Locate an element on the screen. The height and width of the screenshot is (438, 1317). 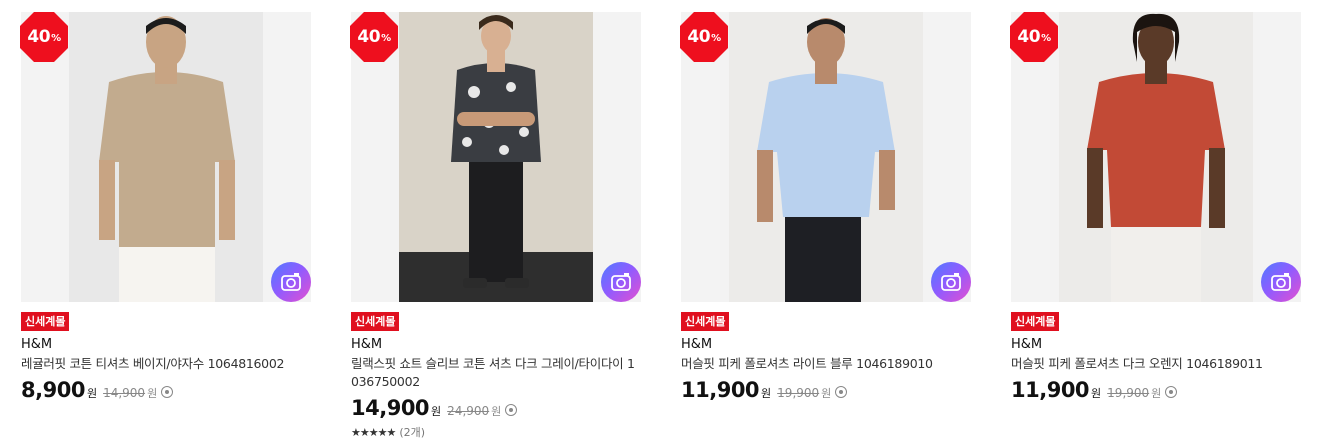
price-row: 8,900 원 14,900 원 is located at coordinates (166, 390).